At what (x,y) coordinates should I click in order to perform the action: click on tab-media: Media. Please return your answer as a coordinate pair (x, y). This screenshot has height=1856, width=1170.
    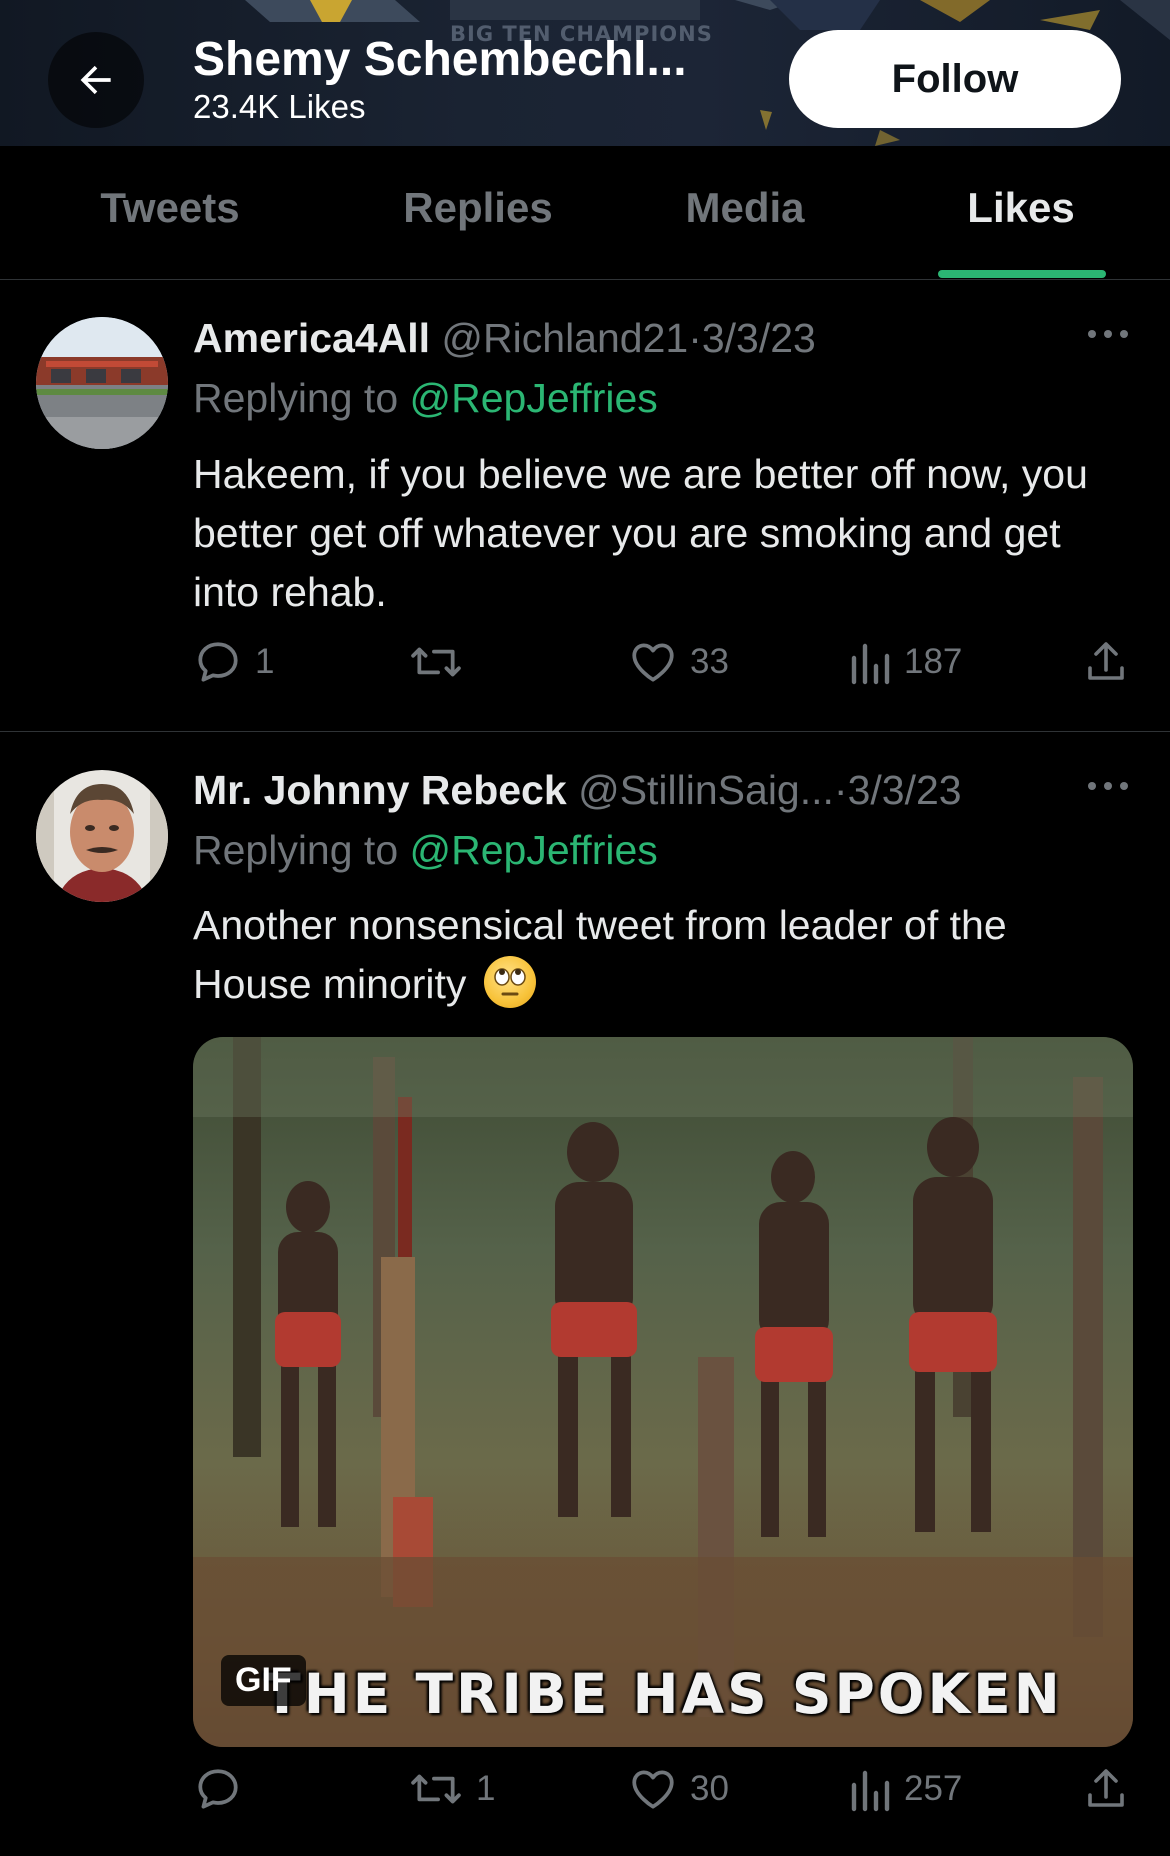
    Looking at the image, I should click on (744, 208).